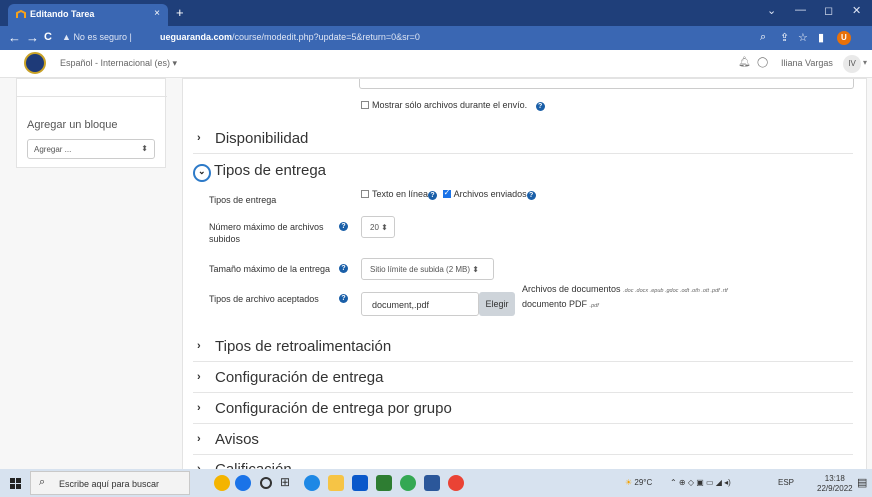 Image resolution: width=872 pixels, height=497 pixels. I want to click on max-size-value: Sitio límite de subida (2 MB) ⬍, so click(424, 269).